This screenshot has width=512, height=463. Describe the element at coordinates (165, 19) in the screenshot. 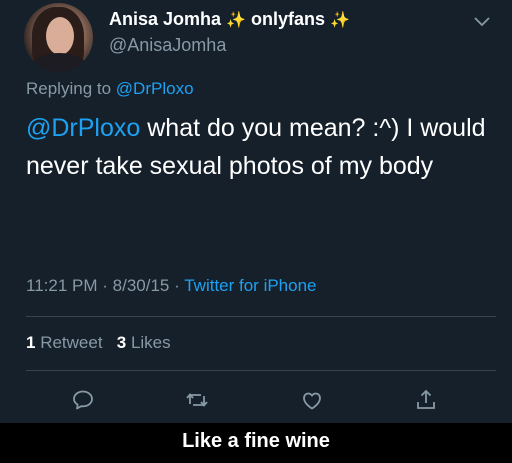

I see `author-name-text: Anisa Jomha` at that location.